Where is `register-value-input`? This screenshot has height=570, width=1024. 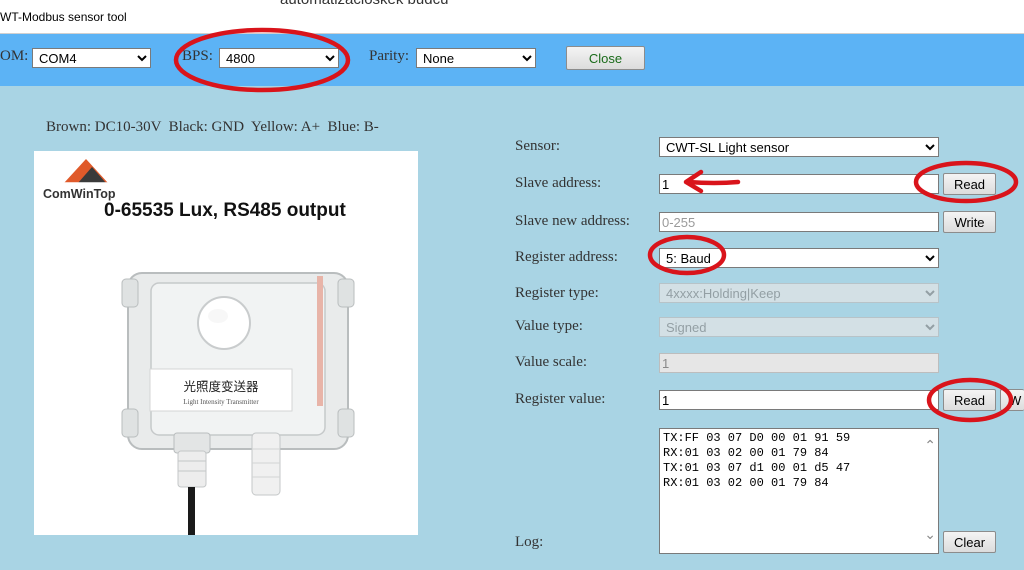
register-value-input is located at coordinates (799, 400).